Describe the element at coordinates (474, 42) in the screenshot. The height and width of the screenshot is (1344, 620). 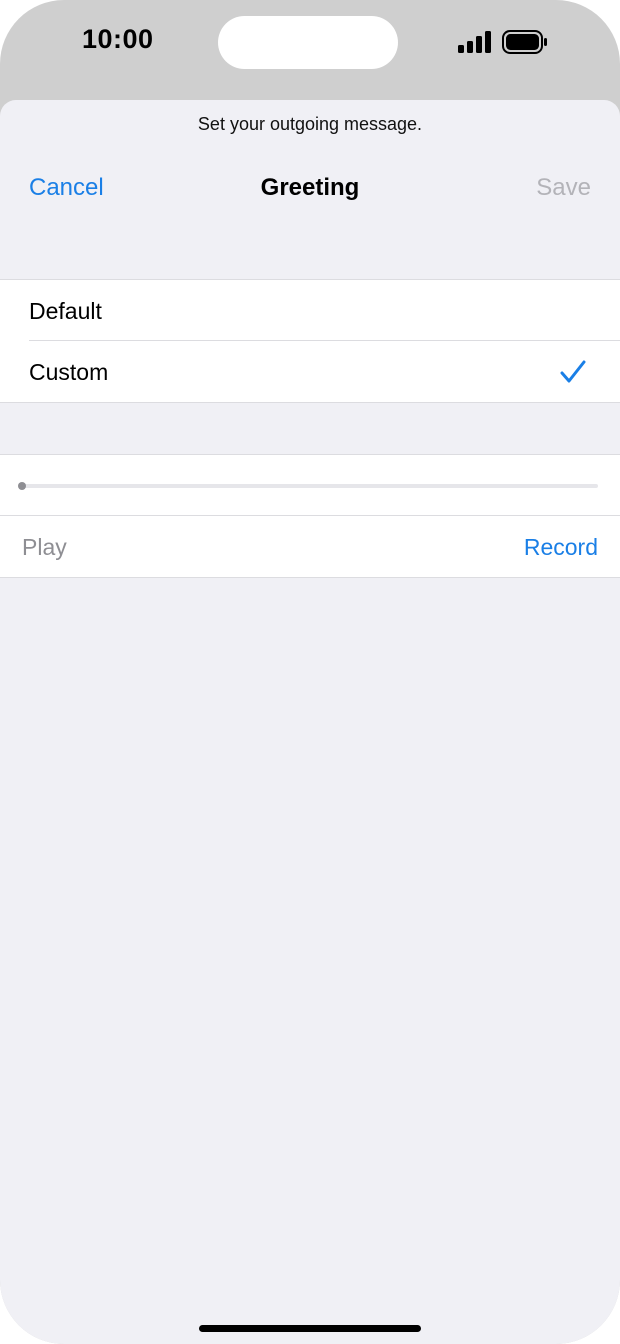
I see `cellular-signal-icon` at that location.